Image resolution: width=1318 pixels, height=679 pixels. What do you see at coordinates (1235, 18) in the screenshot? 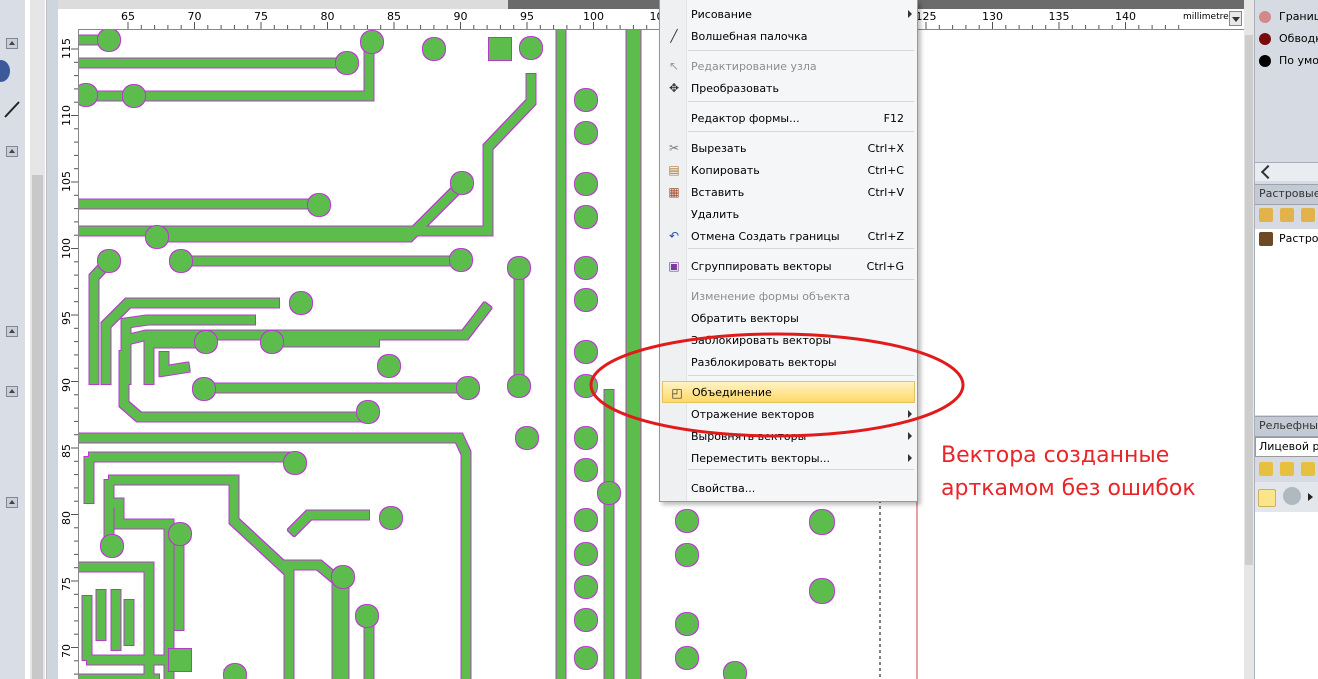
I see `units-dropdown-button` at bounding box center [1235, 18].